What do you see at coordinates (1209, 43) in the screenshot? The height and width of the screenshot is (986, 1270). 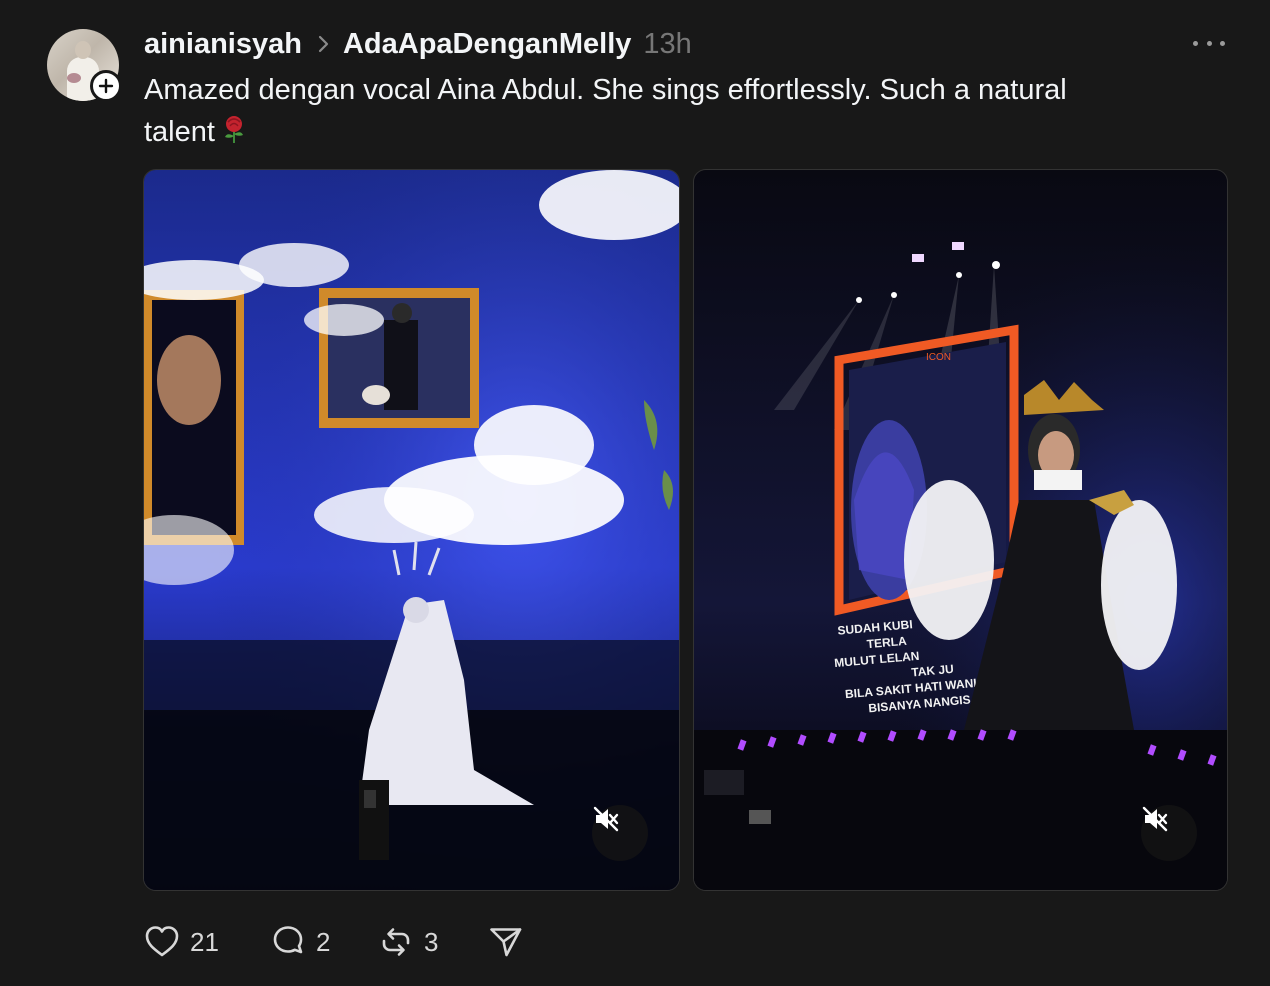 I see `more-options-icon` at bounding box center [1209, 43].